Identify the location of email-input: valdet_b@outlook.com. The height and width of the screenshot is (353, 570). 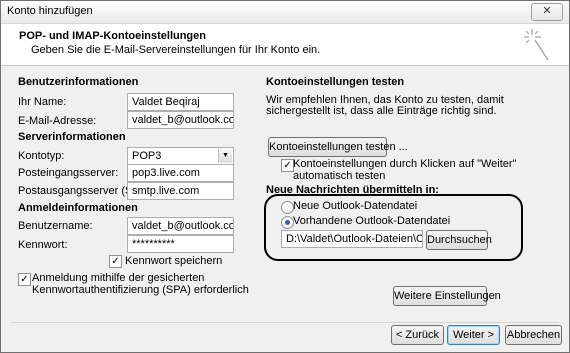
(180, 120).